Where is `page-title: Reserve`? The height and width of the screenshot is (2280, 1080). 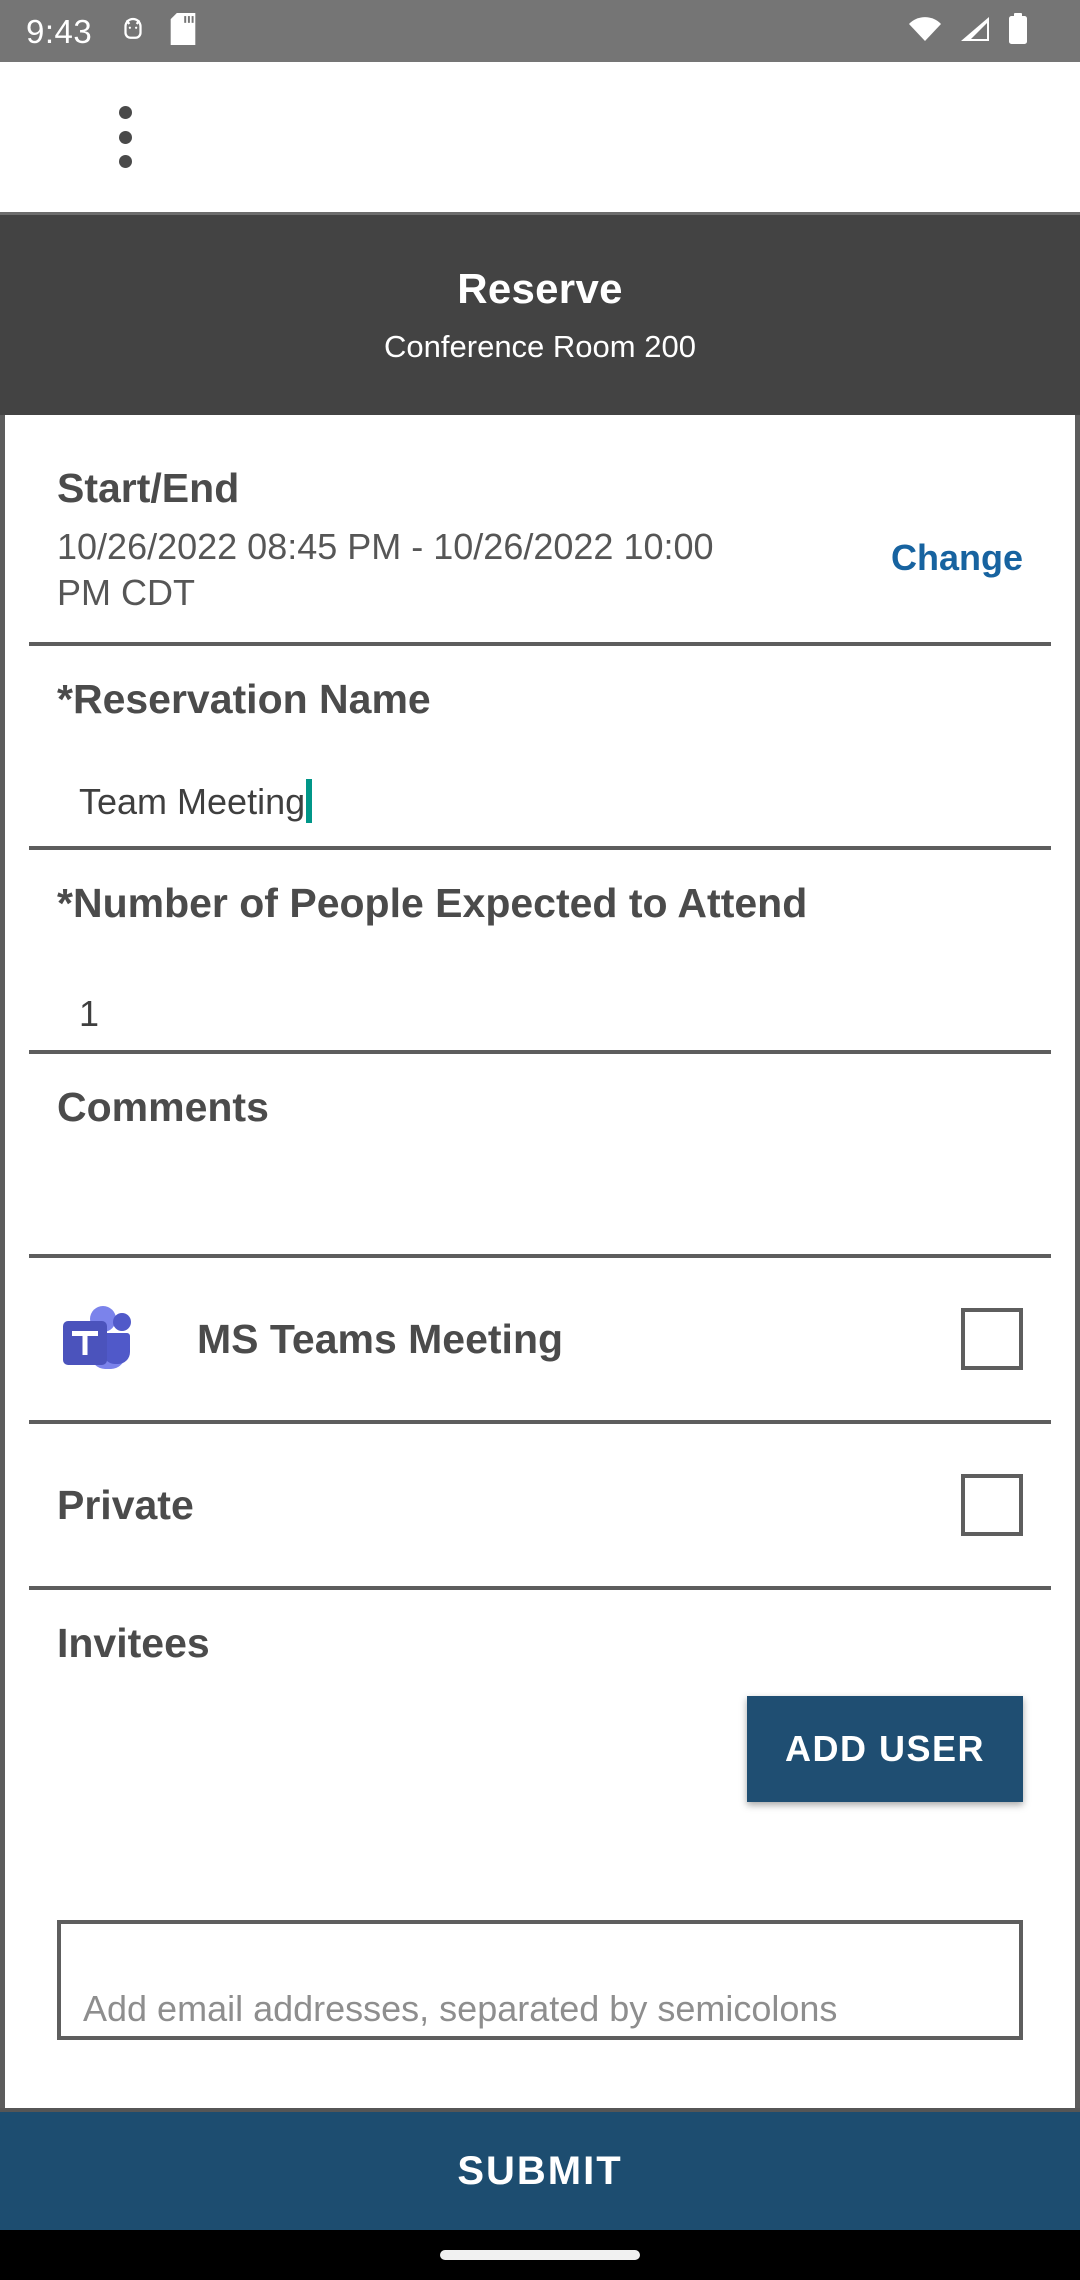
page-title: Reserve is located at coordinates (540, 288).